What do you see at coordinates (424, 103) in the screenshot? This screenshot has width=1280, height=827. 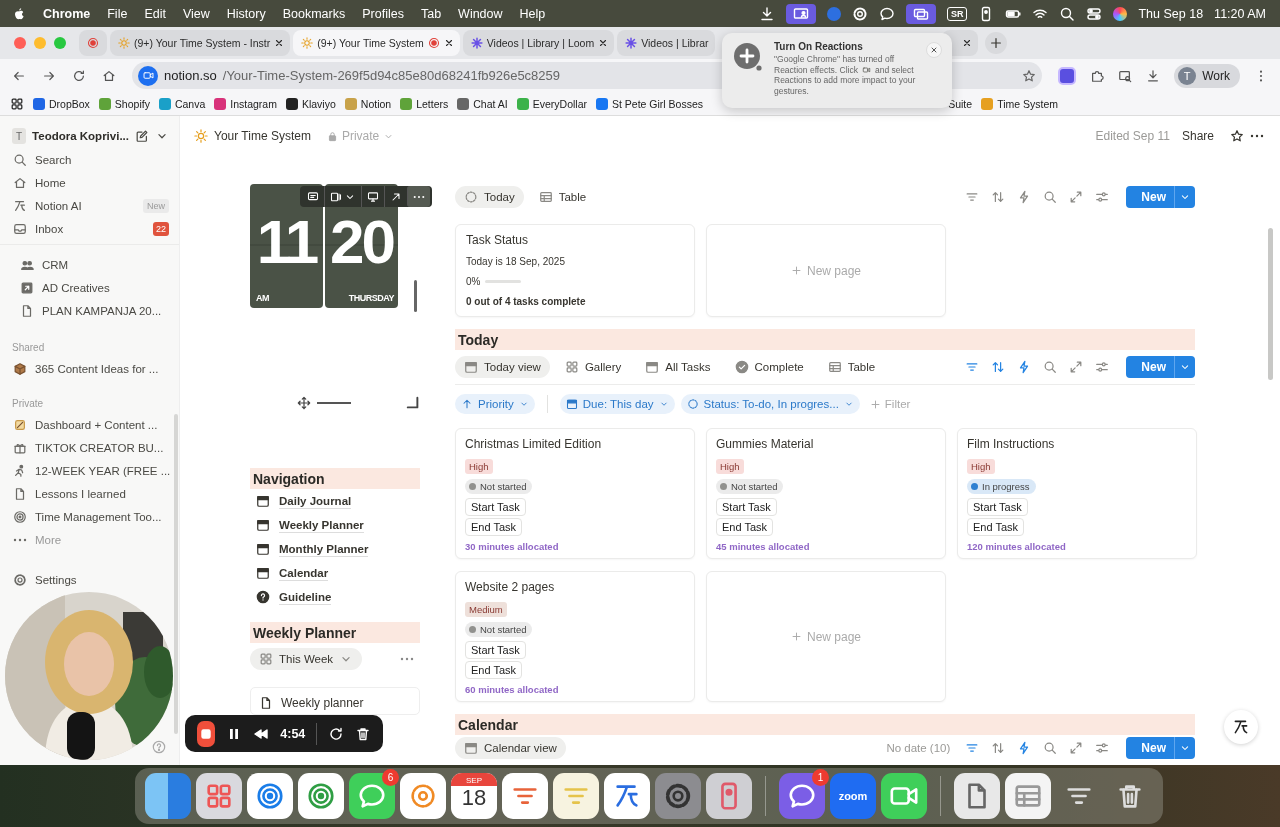 I see `bookmark: Letters` at bounding box center [424, 103].